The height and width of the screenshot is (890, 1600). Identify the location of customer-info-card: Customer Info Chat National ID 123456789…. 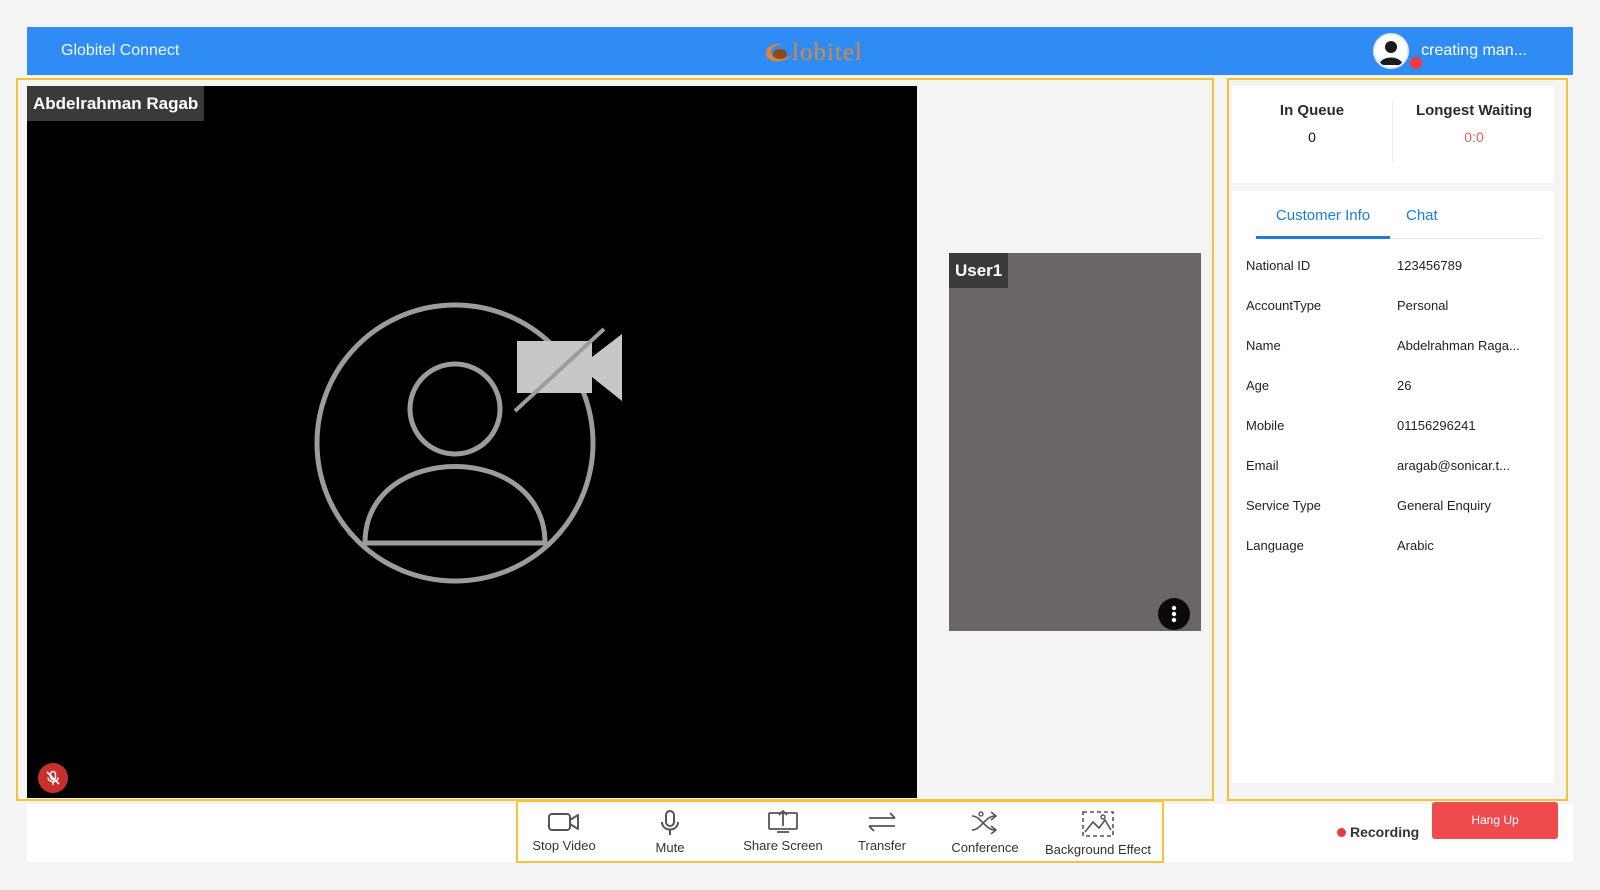
(1393, 487).